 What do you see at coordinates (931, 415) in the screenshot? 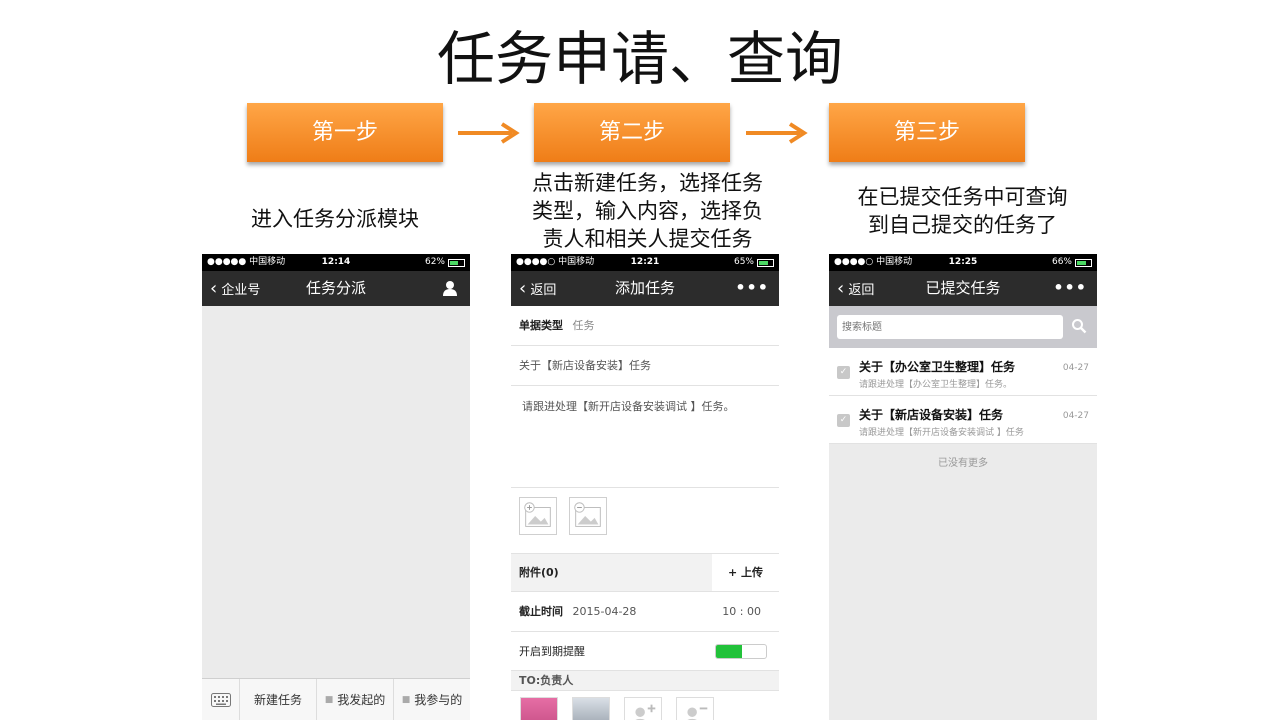
I see `item-title: 关于【新店设备安装】任务` at bounding box center [931, 415].